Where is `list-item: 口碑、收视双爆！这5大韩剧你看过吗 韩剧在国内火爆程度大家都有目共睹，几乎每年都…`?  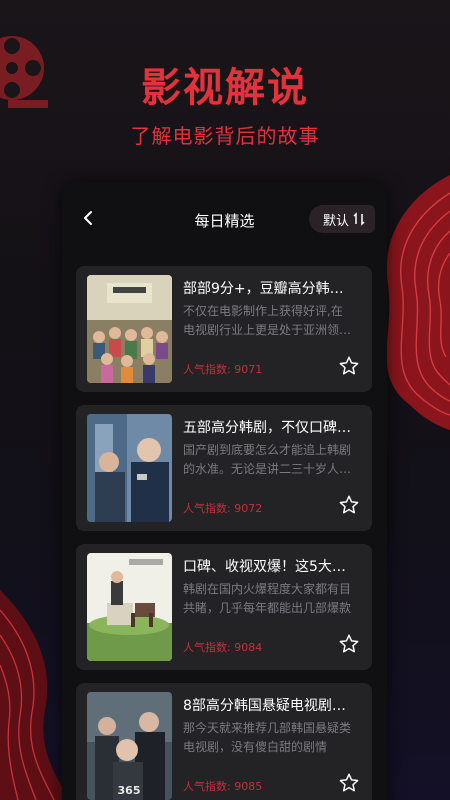 list-item: 口碑、收视双爆！这5大韩剧你看过吗 韩剧在国内火爆程度大家都有目共睹，几乎每年都… is located at coordinates (224, 607).